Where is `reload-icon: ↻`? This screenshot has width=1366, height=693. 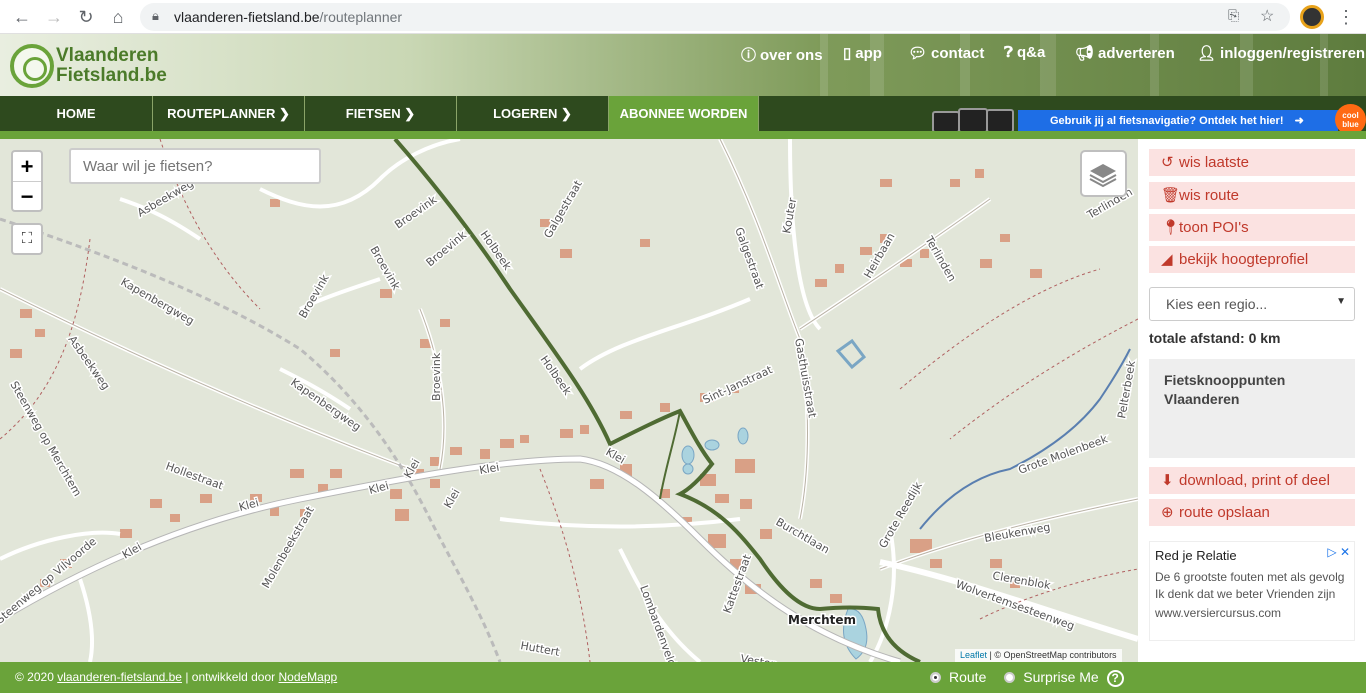
reload-icon: ↻ is located at coordinates (86, 17).